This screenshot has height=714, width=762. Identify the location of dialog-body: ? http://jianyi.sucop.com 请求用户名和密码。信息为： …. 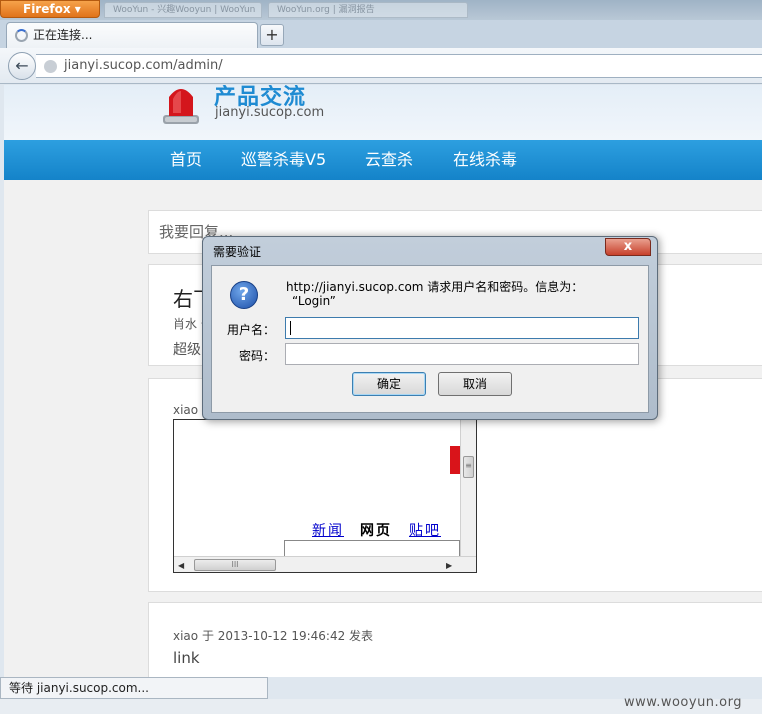
(430, 339).